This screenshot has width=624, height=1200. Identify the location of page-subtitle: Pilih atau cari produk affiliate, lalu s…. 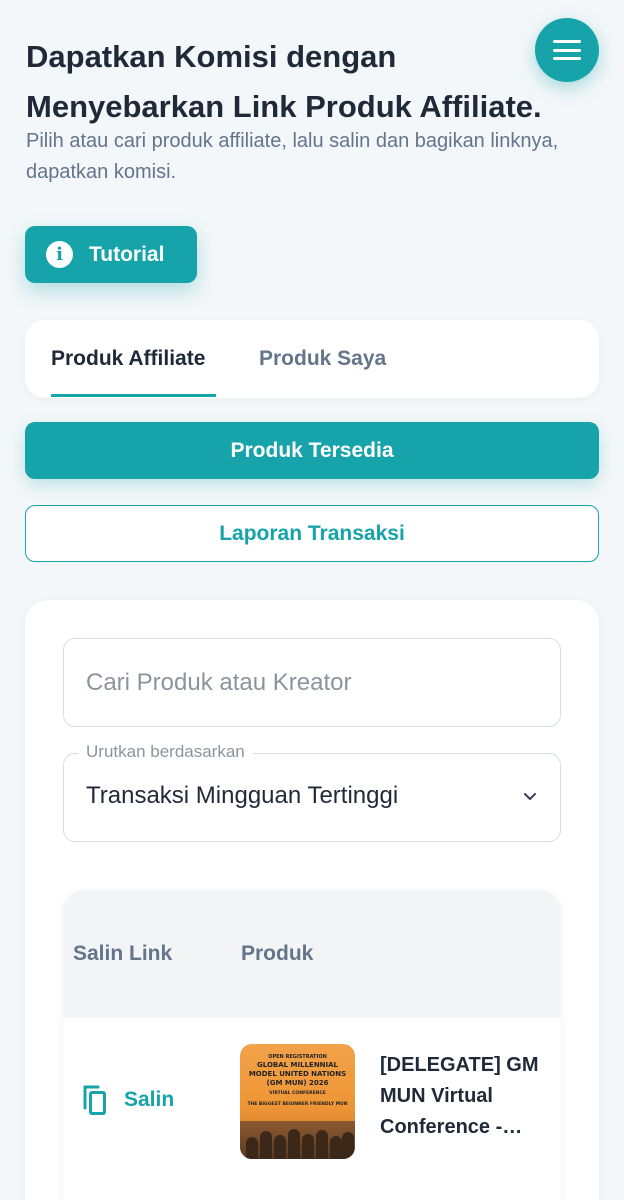
(292, 156).